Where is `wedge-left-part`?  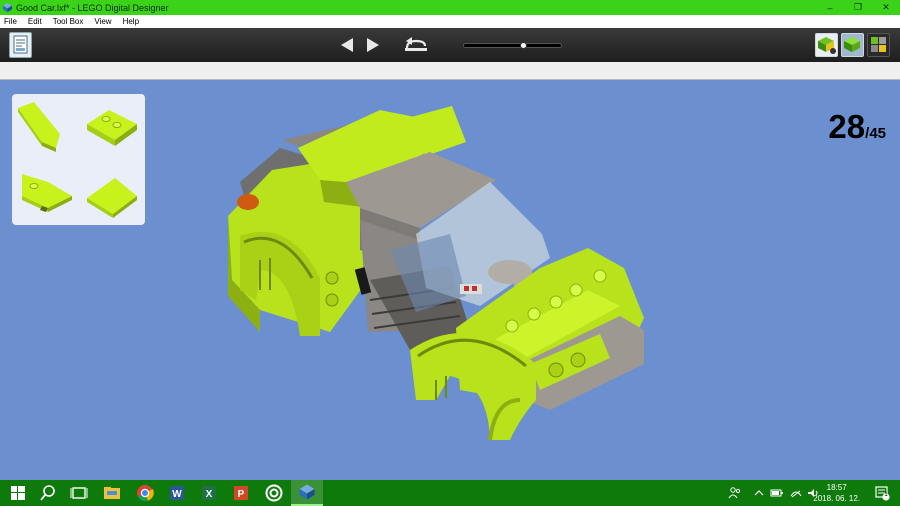
wedge-left-part is located at coordinates (47, 193).